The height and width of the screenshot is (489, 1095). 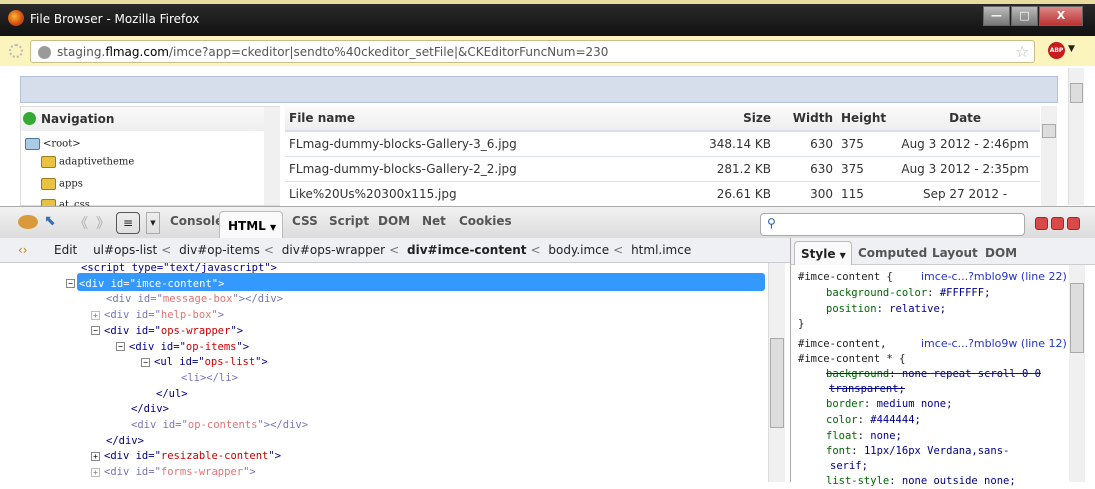 What do you see at coordinates (864, 119) in the screenshot?
I see `col-height: Height` at bounding box center [864, 119].